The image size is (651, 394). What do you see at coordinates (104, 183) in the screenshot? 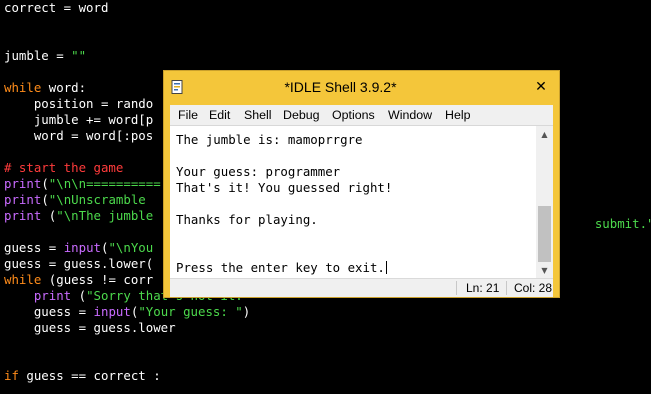
I see `code-token: "\n\n==========` at bounding box center [104, 183].